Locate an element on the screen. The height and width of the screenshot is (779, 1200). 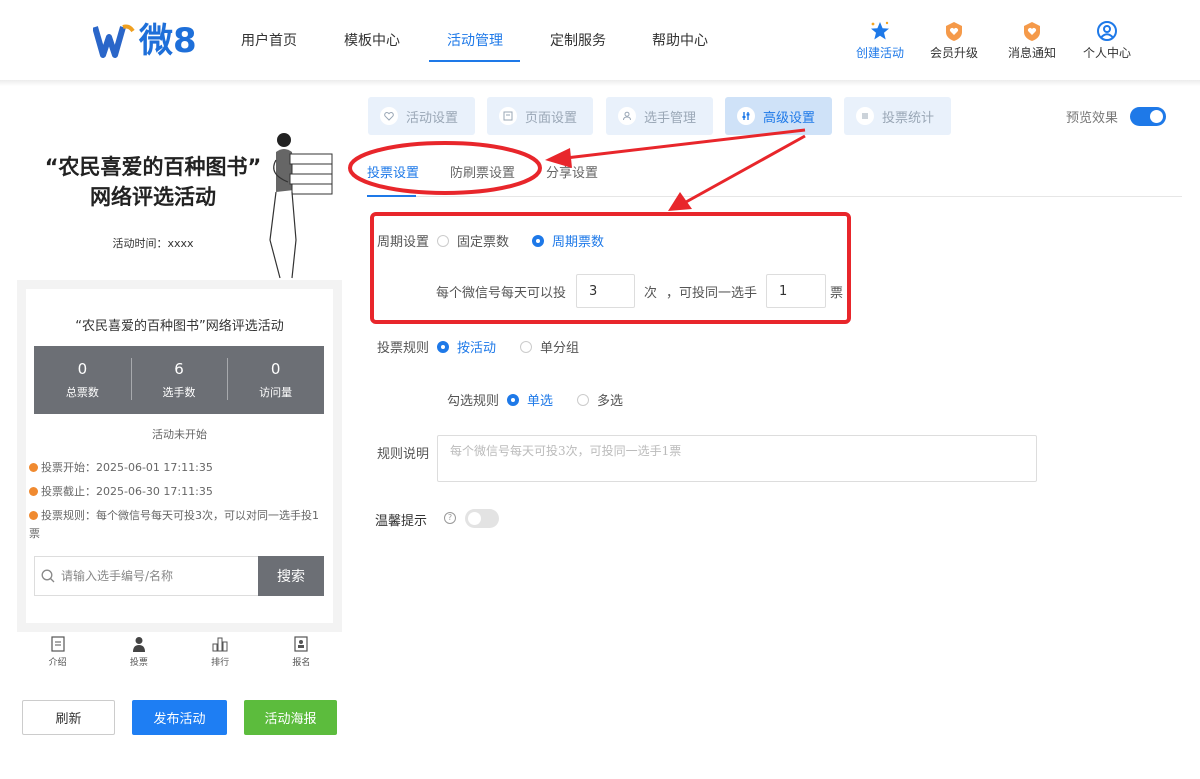
document-icon is located at coordinates (58, 644).